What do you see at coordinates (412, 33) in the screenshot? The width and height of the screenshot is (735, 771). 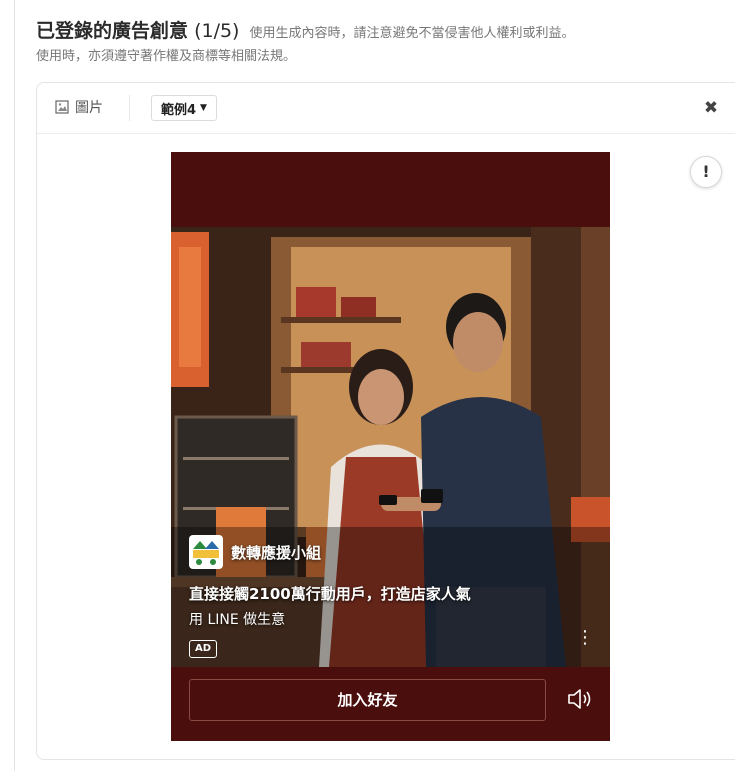 I see `usage-notice-line1: 使用生成內容時，請注意避免不當侵害他人權利或利益。` at bounding box center [412, 33].